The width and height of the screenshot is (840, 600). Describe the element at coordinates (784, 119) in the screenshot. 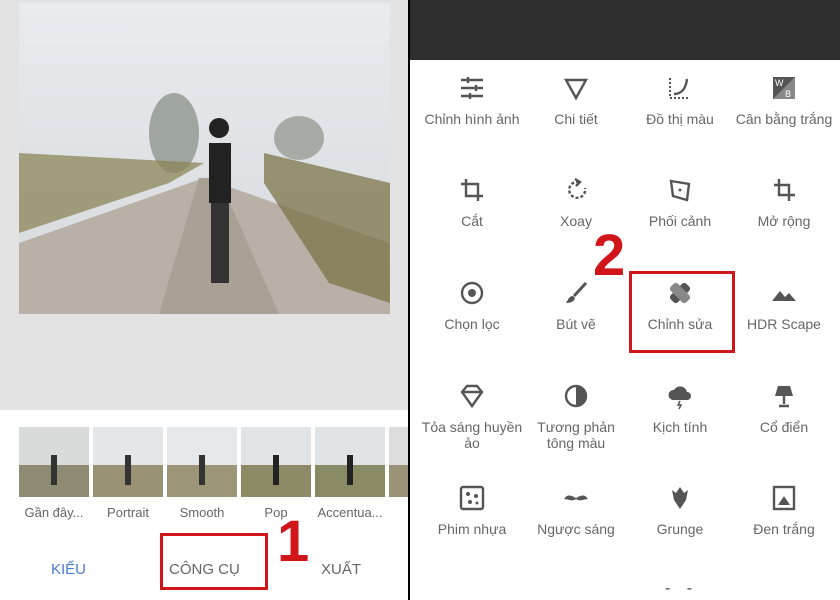

I see `tool-label: Cân bằng trắng` at that location.